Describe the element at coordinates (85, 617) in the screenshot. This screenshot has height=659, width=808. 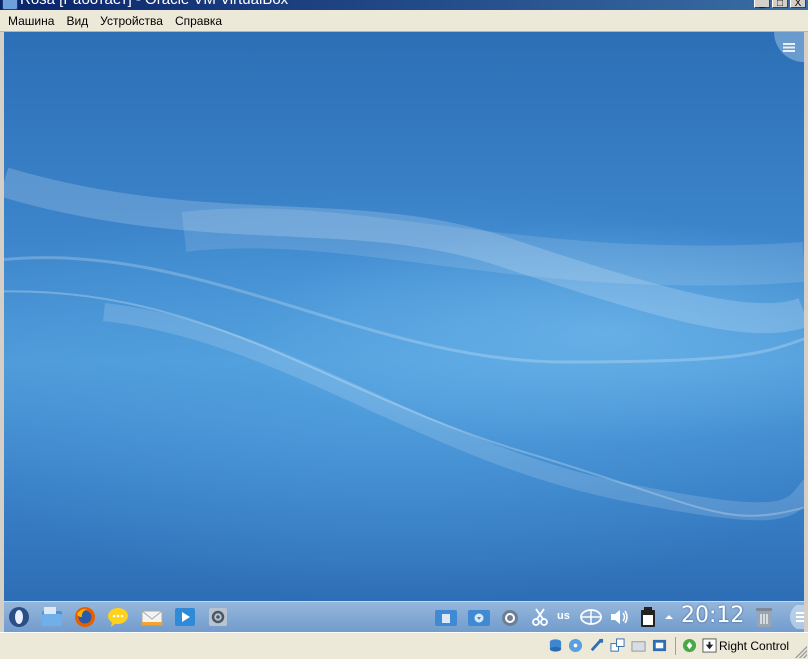
I see `firefox-icon` at that location.